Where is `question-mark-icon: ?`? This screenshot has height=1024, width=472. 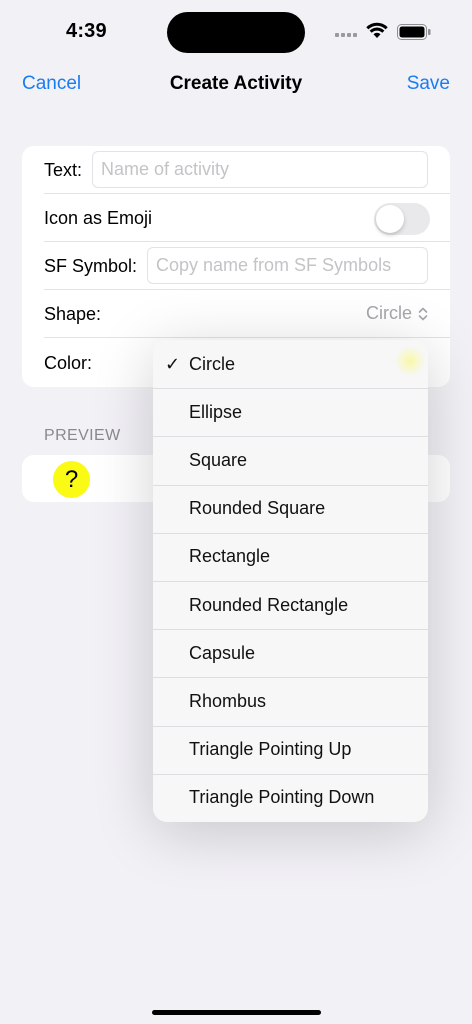
question-mark-icon: ? is located at coordinates (71, 479).